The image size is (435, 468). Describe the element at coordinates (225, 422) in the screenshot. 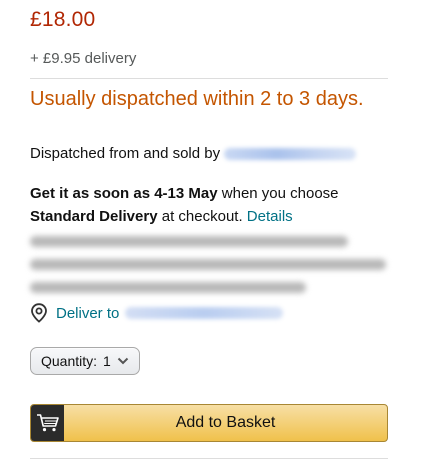

I see `add-to-basket-label: Add to Basket` at that location.